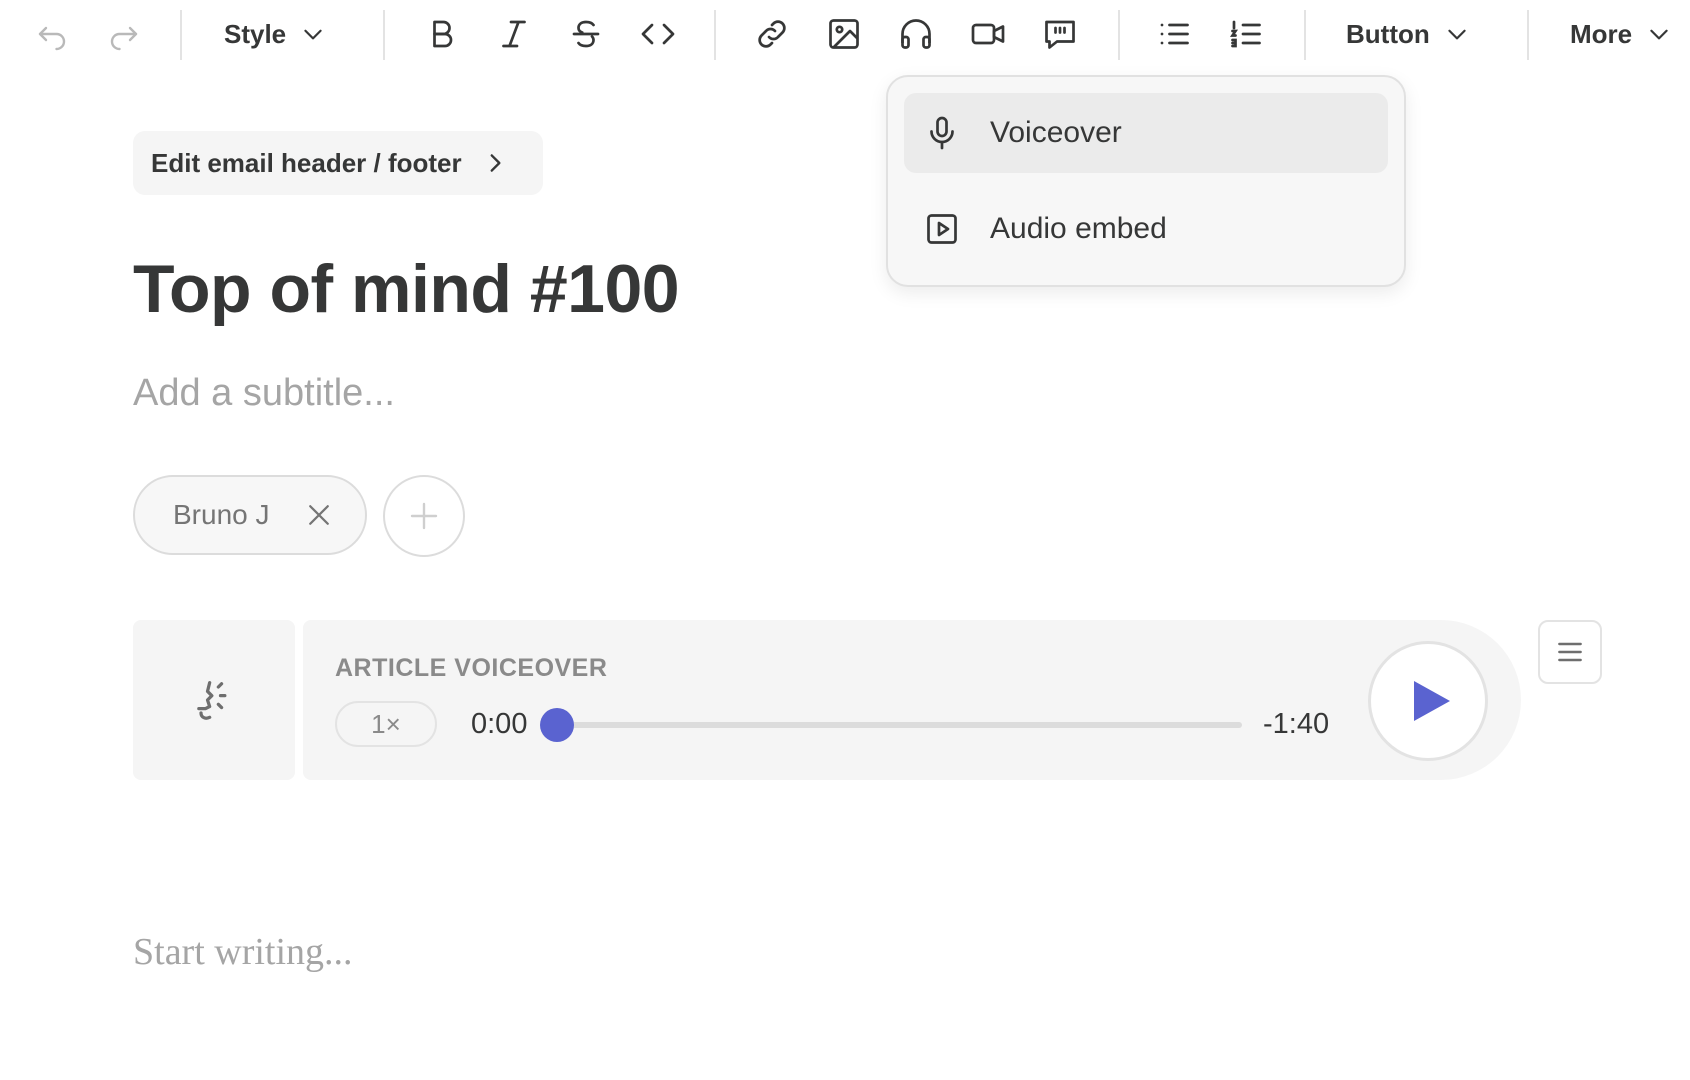  I want to click on style-dropdown: Style, so click(275, 34).